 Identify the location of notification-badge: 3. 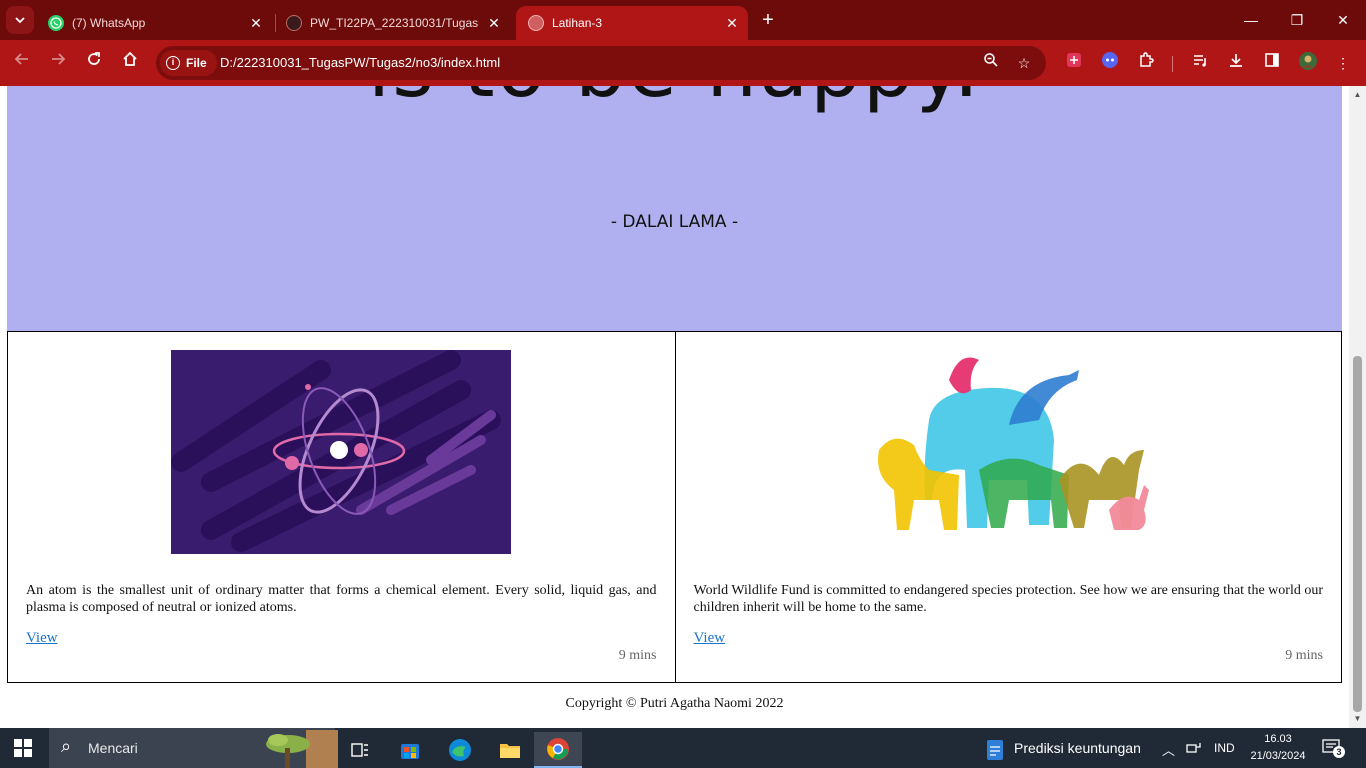
(1339, 752).